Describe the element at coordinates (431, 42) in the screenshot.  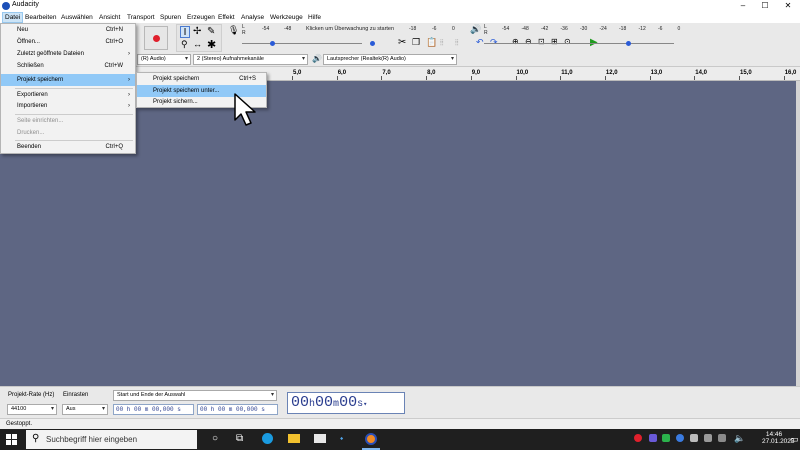
I see `paste-icon: 📋` at that location.